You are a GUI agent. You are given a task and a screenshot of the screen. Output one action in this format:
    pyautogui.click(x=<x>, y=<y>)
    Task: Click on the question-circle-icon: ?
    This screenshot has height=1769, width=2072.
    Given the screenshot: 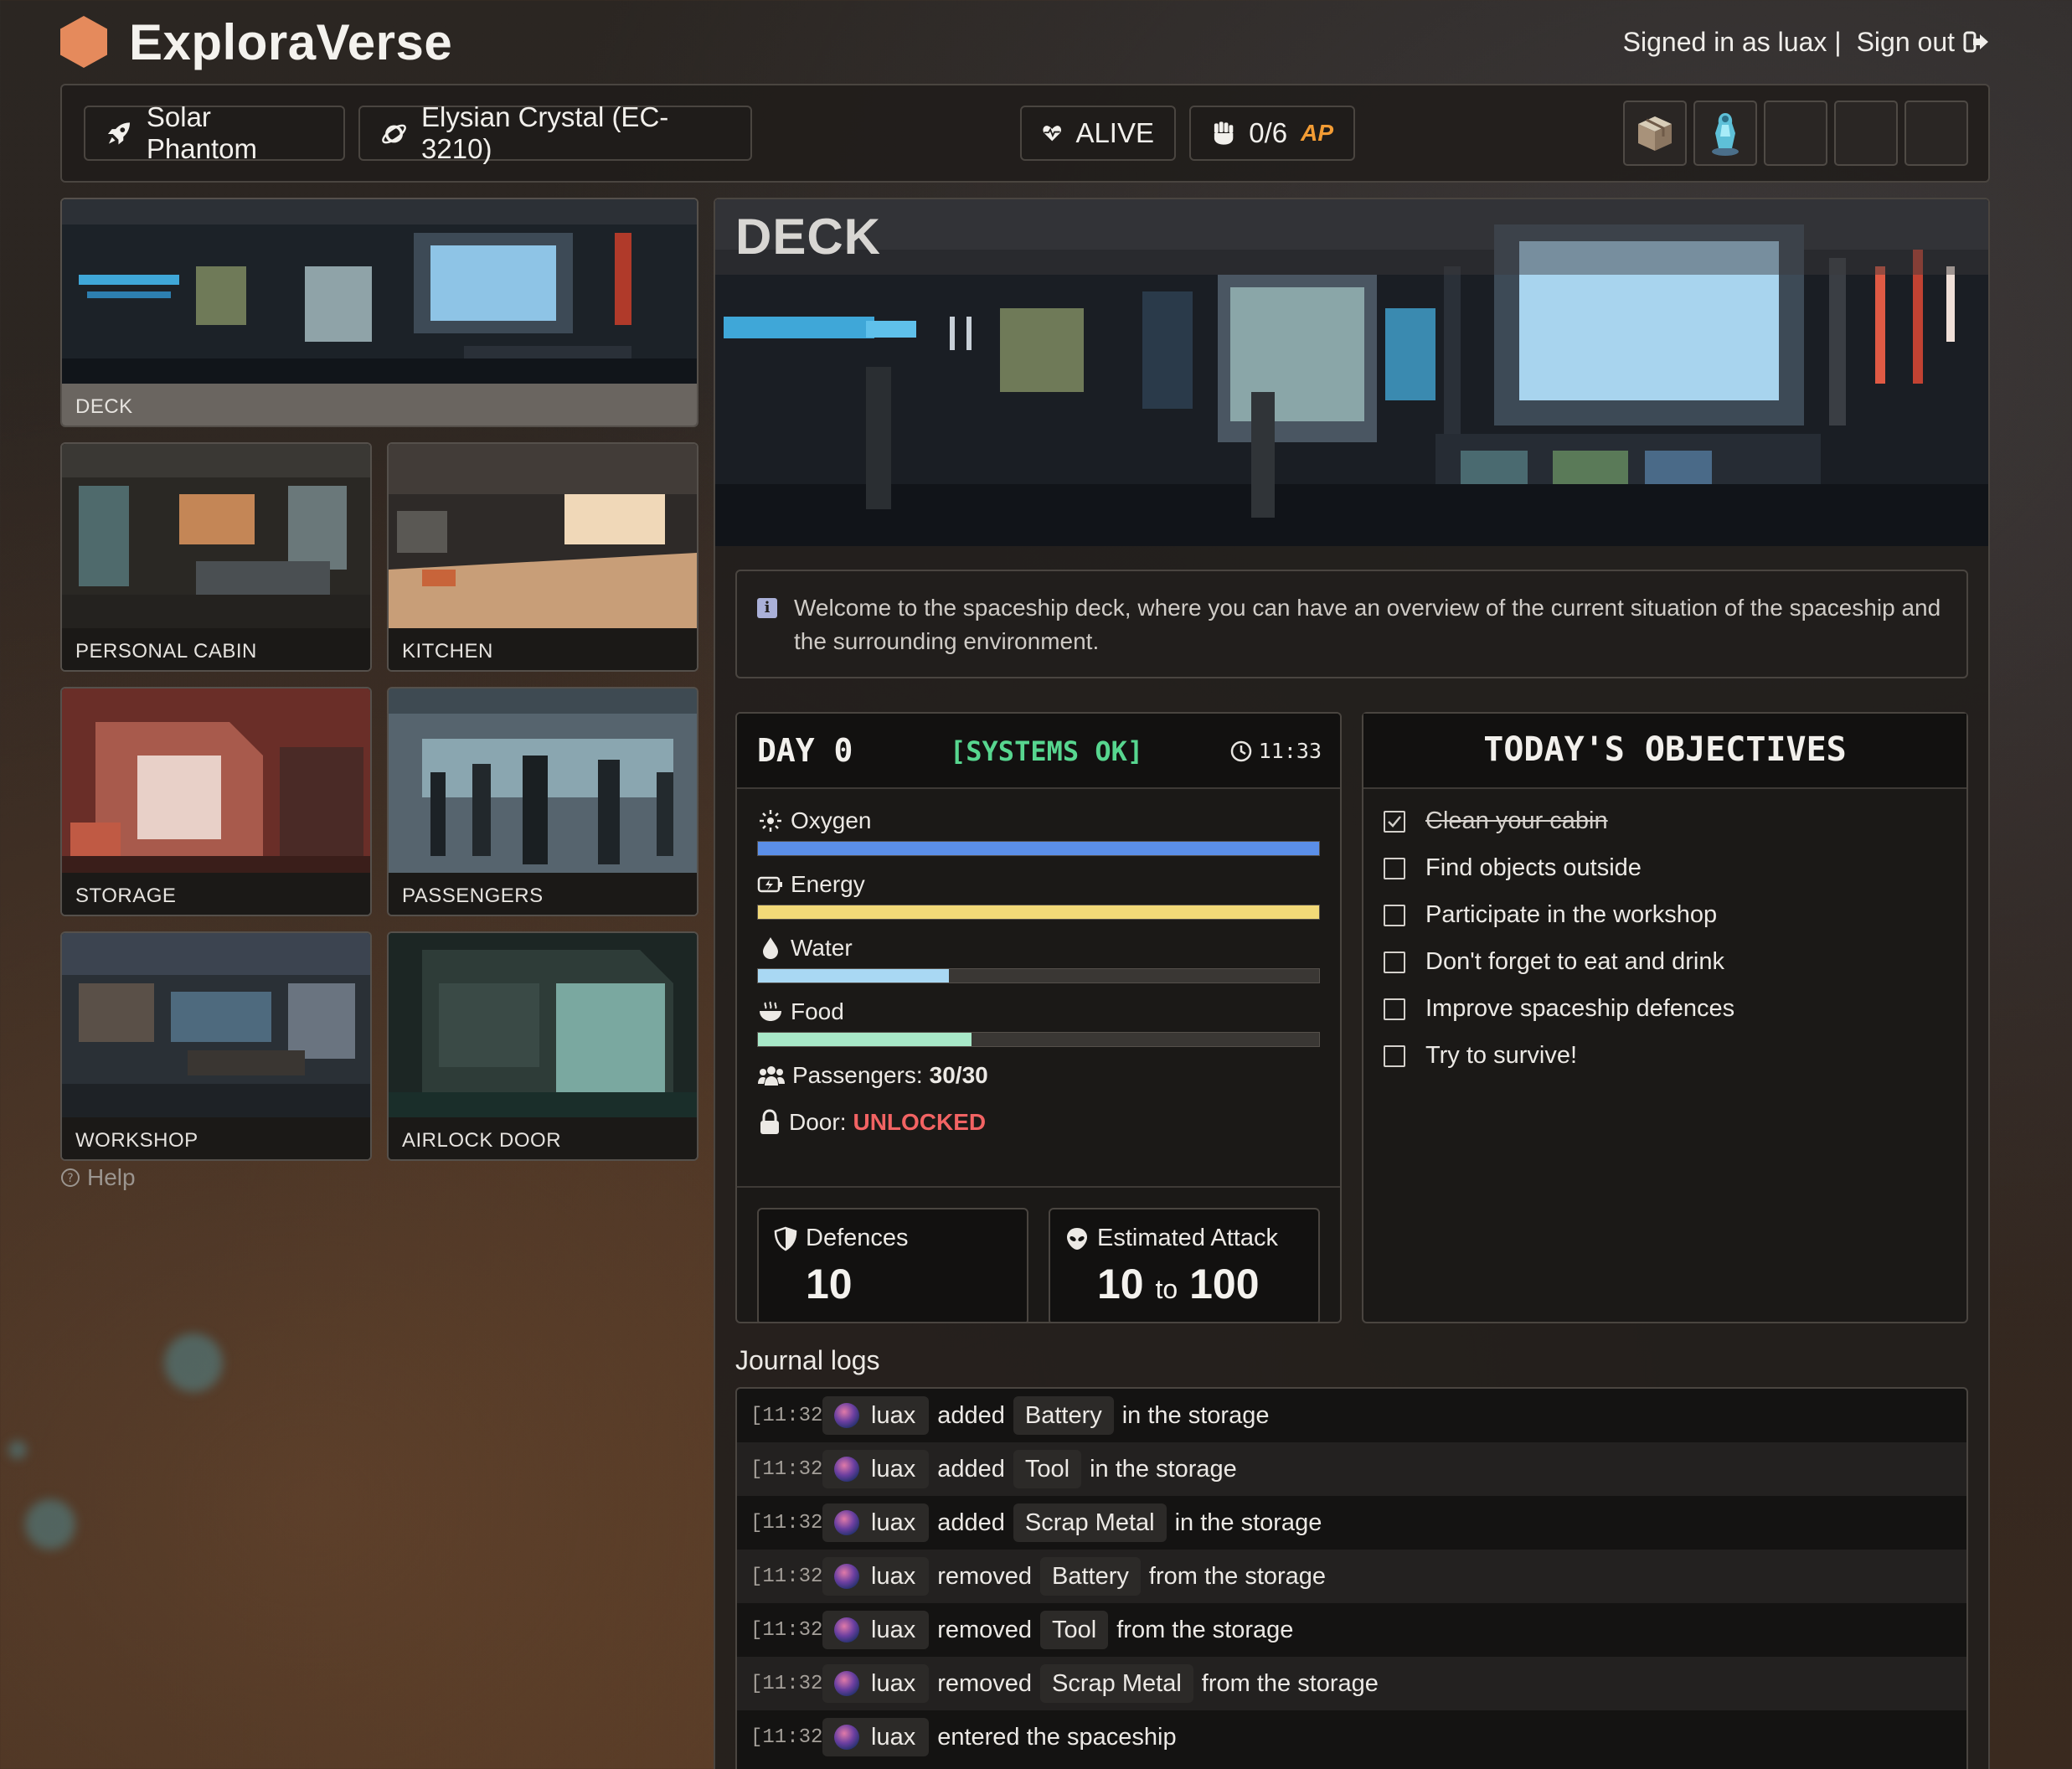 What is the action you would take?
    pyautogui.click(x=70, y=1177)
    